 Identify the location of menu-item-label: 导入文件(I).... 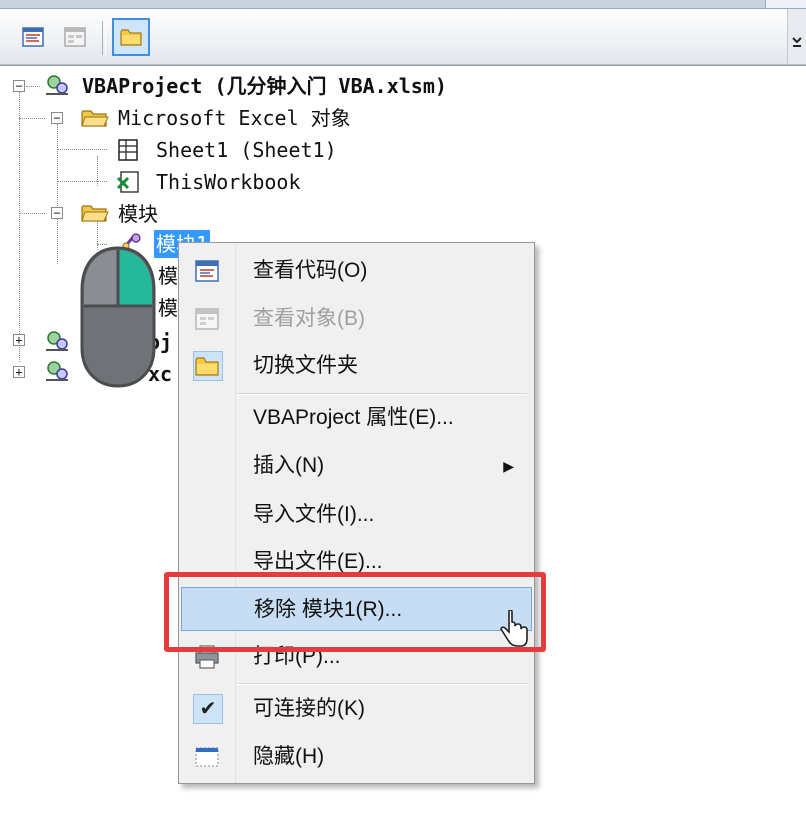
(314, 514).